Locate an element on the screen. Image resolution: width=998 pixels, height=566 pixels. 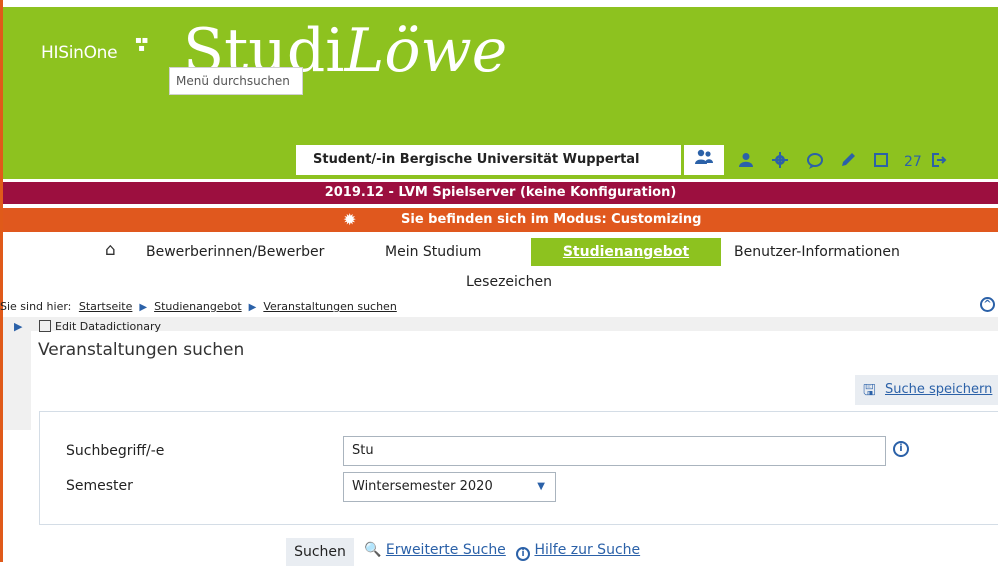
search-term-input: Stu is located at coordinates (614, 451).